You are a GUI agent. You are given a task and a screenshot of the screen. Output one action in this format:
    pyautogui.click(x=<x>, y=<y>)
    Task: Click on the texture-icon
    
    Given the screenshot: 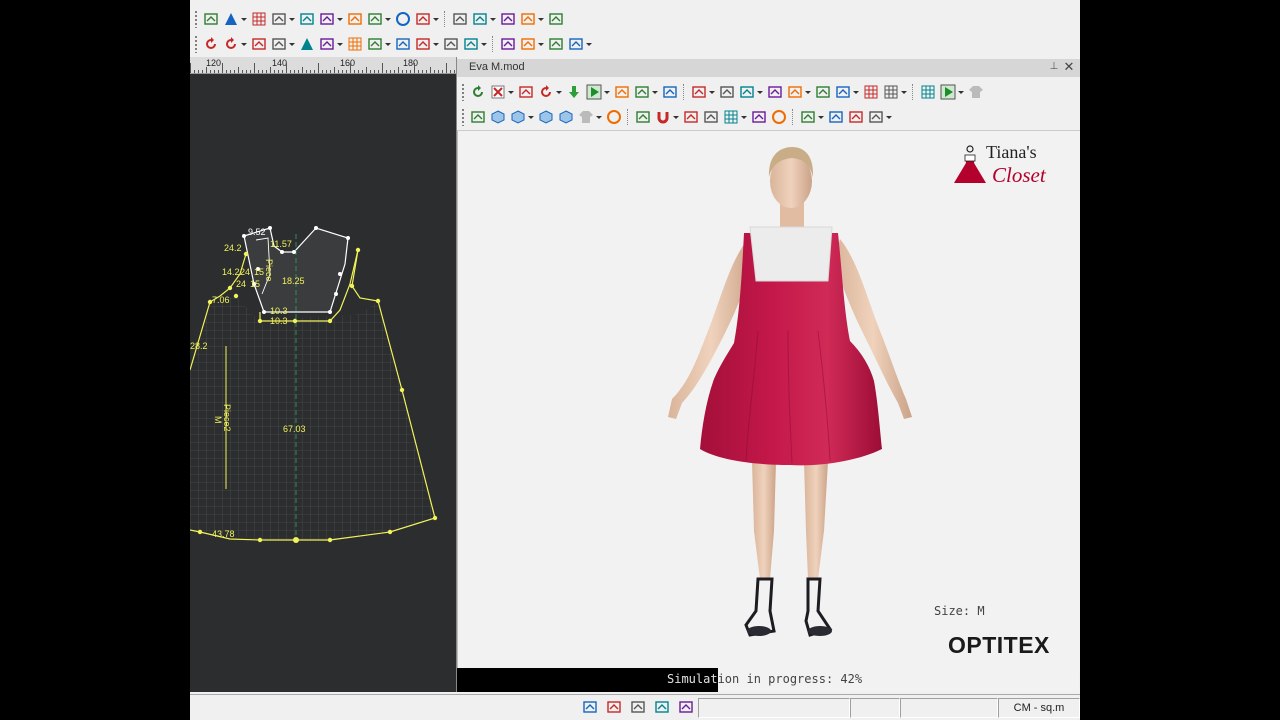 What is the action you would take?
    pyautogui.click(x=670, y=92)
    